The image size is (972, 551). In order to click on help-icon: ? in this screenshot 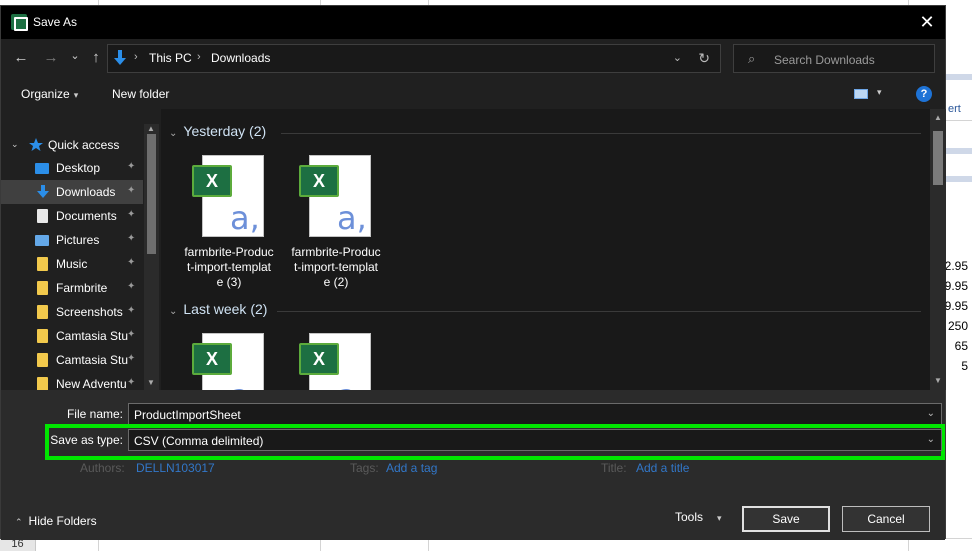, I will do `click(924, 94)`.